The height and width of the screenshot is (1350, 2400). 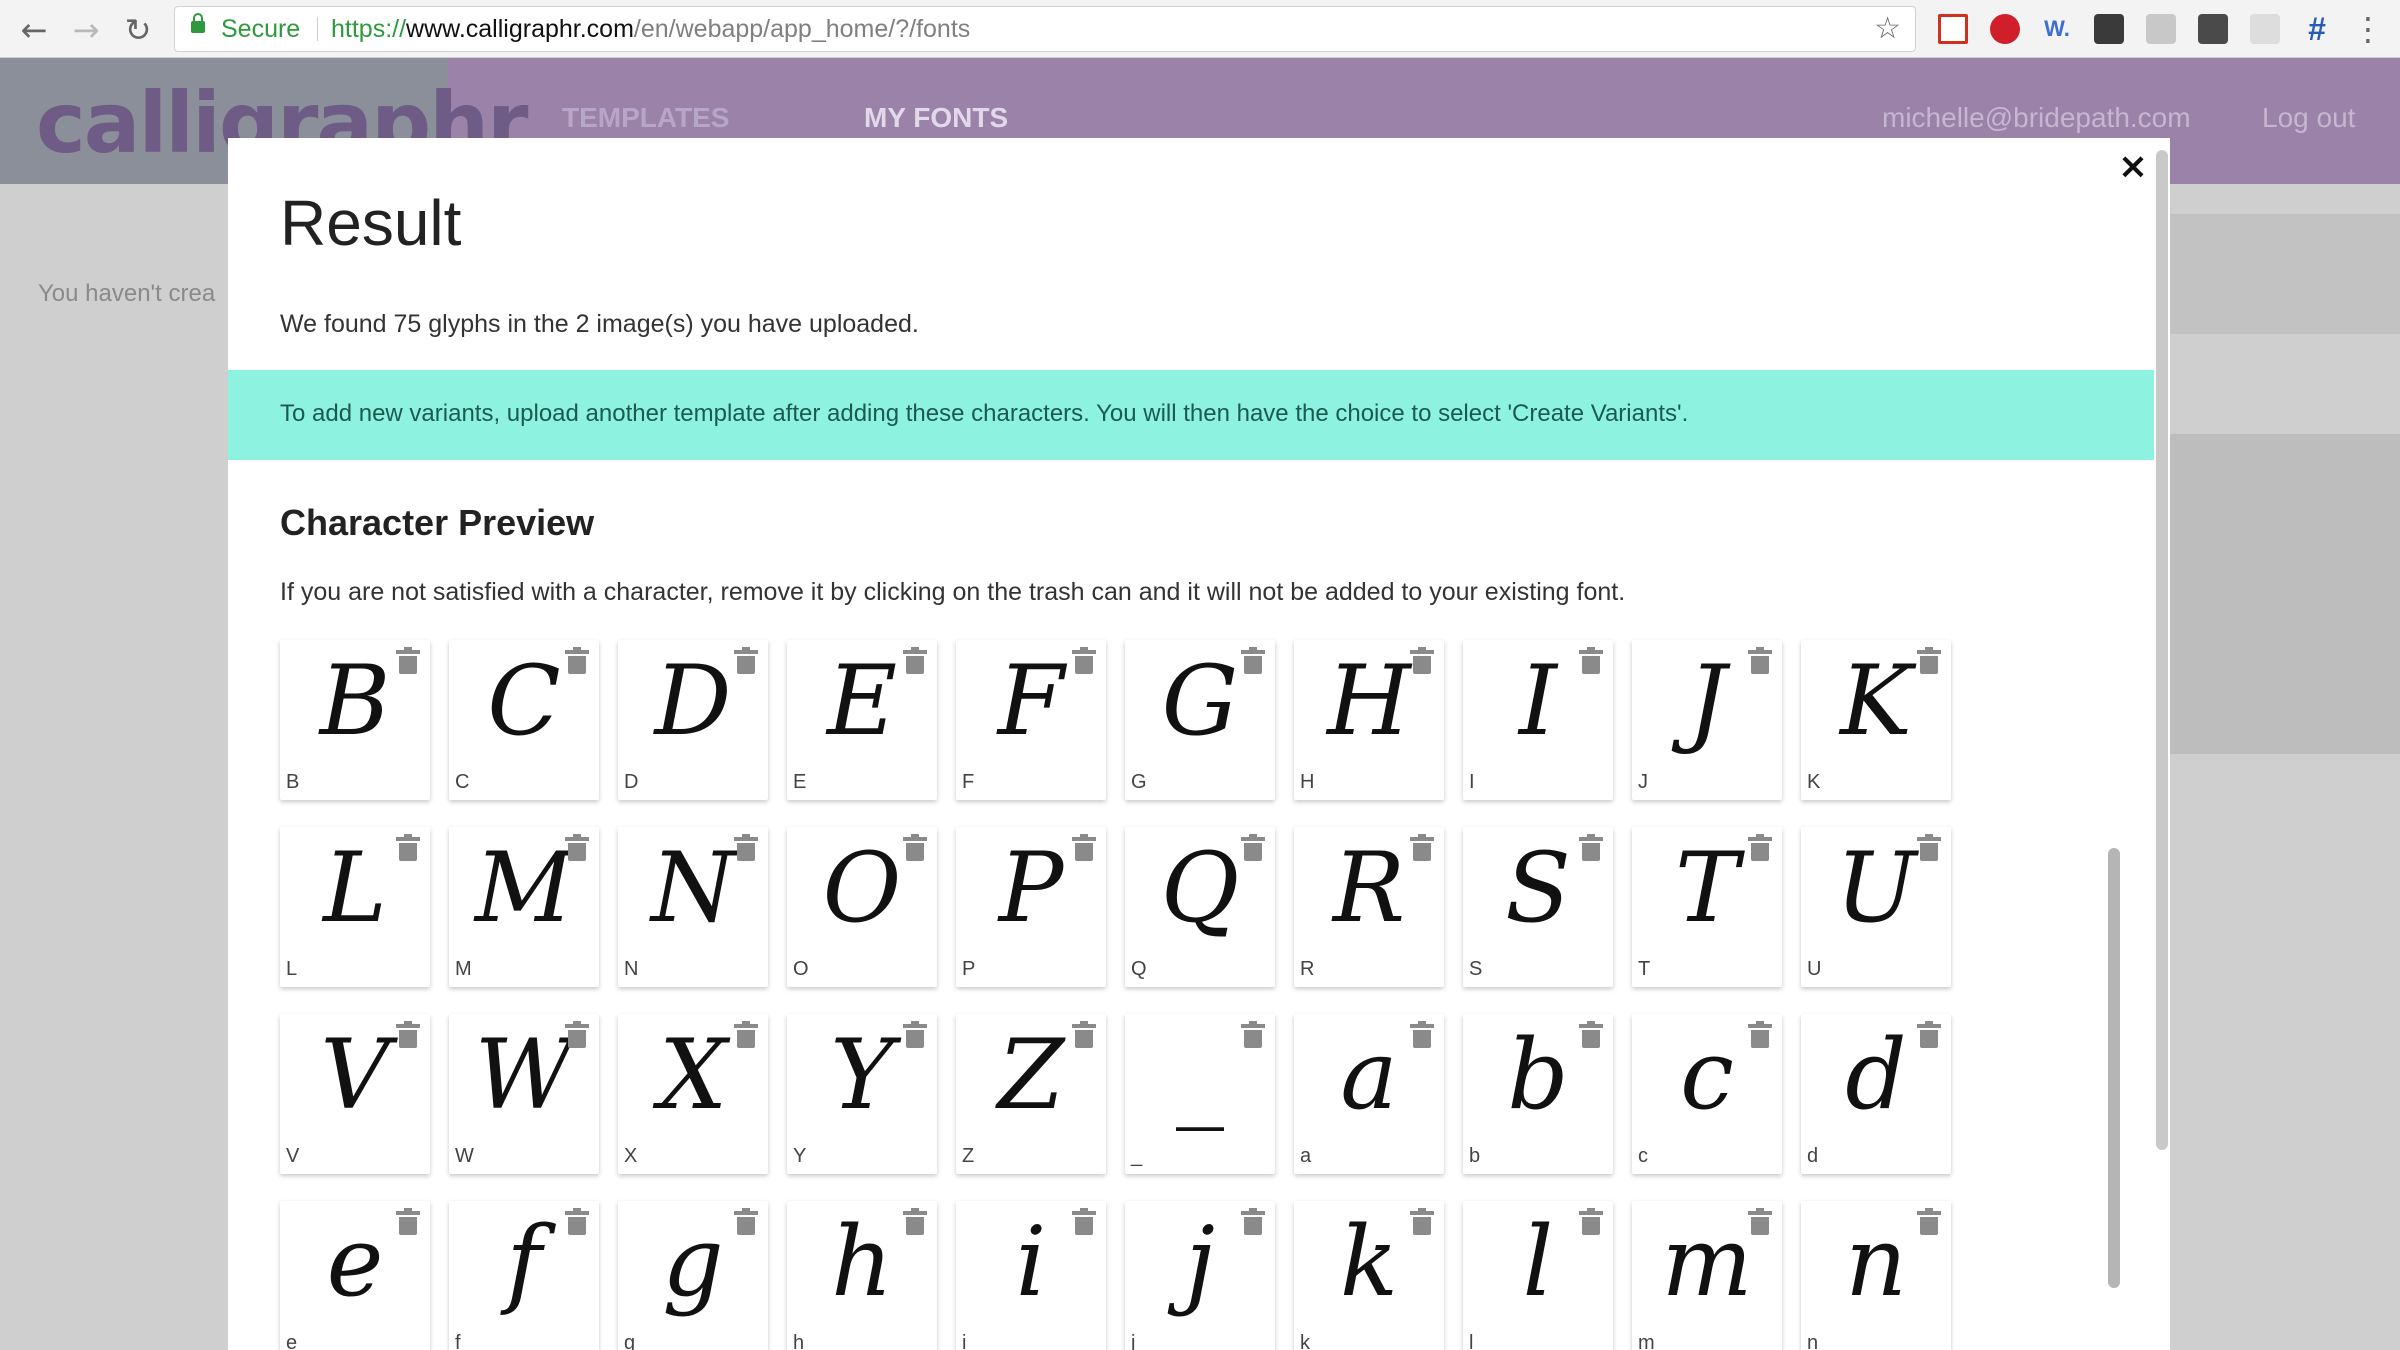 I want to click on glyph-card: DD, so click(x=693, y=720).